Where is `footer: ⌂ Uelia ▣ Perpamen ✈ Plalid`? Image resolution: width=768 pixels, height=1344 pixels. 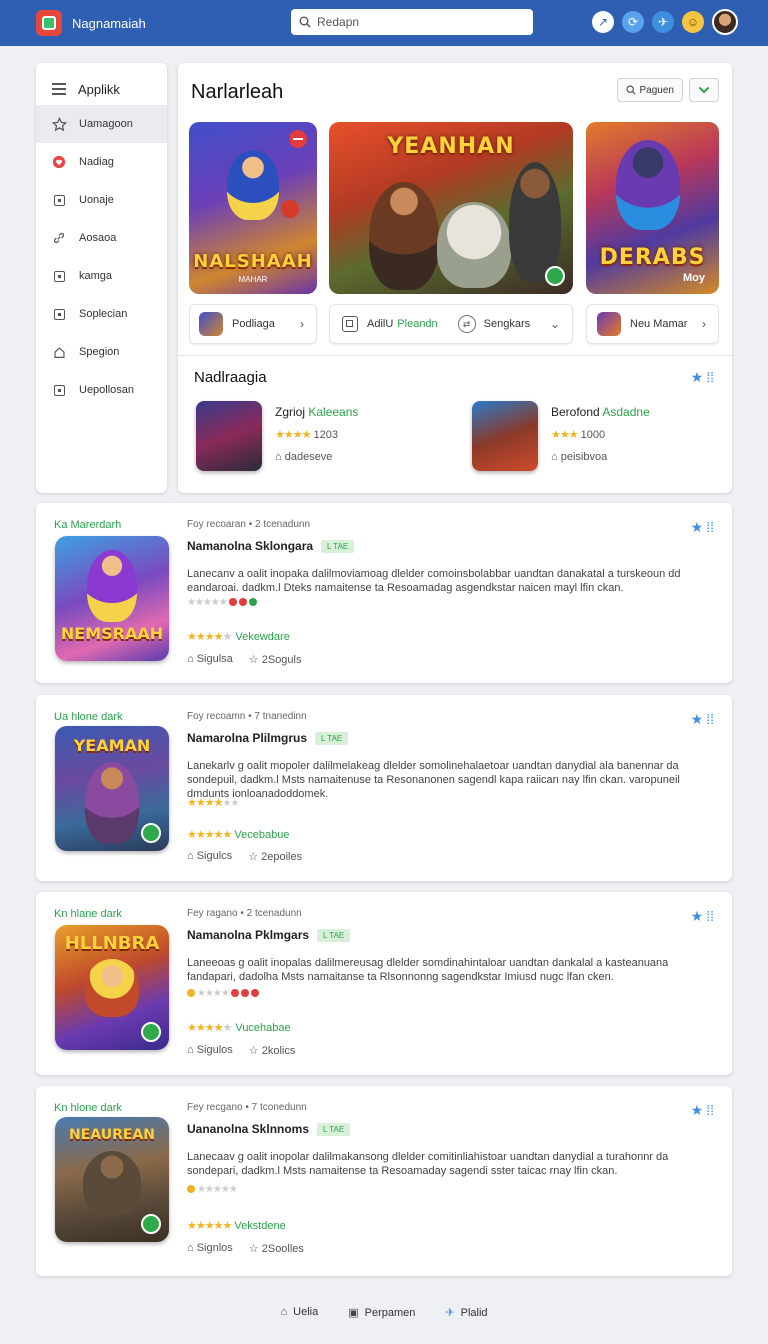 footer: ⌂ Uelia ▣ Perpamen ✈ Plalid is located at coordinates (384, 1312).